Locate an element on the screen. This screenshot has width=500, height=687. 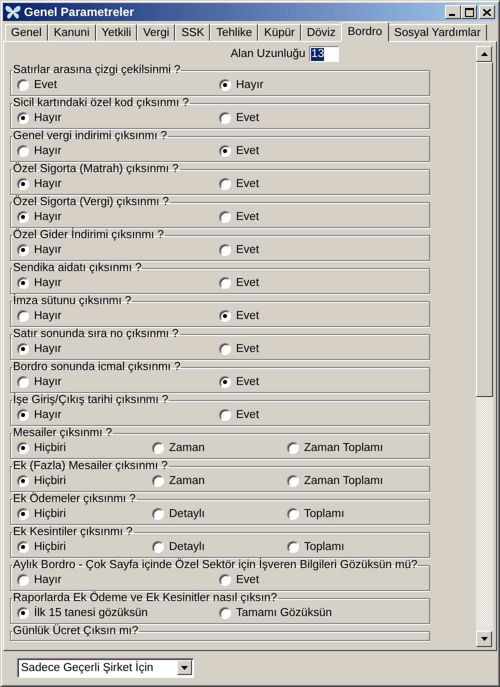
field-label: Alan Uzunluğu is located at coordinates (268, 54).